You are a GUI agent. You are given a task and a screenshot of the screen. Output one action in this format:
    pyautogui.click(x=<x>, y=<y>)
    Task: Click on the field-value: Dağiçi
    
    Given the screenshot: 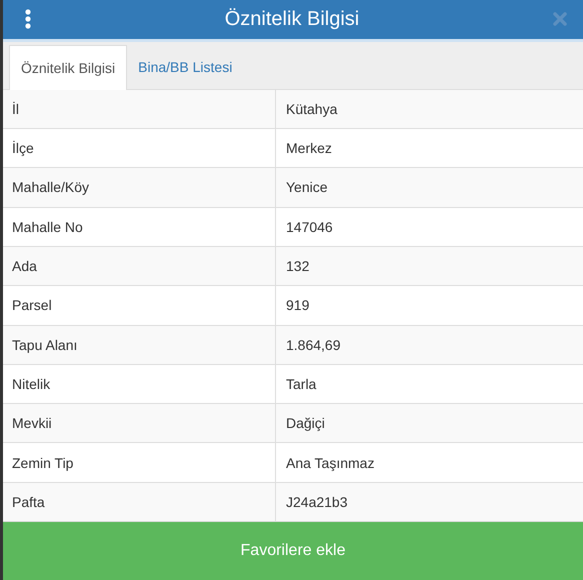 What is the action you would take?
    pyautogui.click(x=429, y=423)
    